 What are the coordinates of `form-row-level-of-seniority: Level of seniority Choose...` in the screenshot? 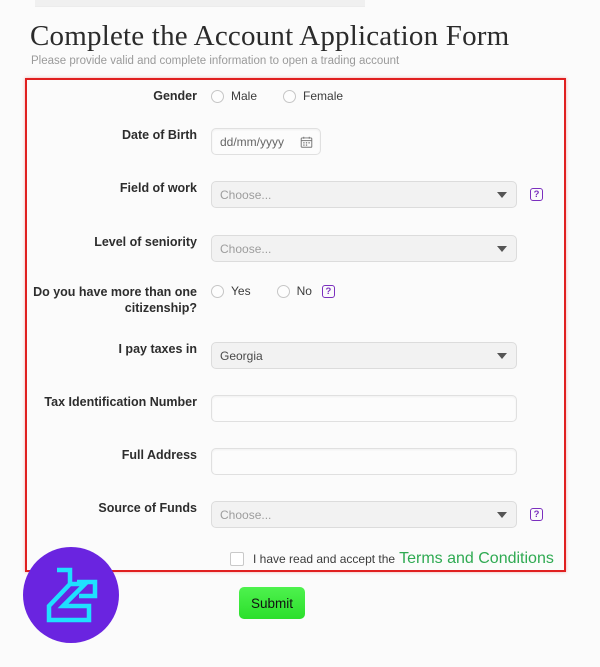 It's located at (295, 248).